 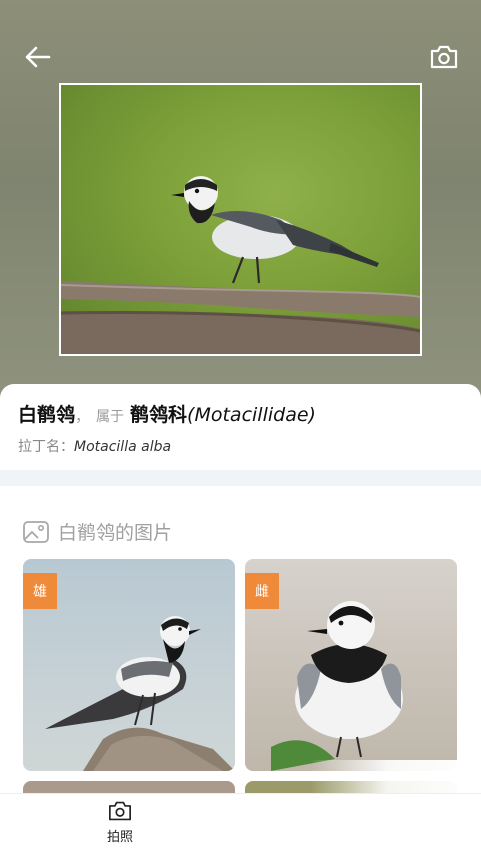 What do you see at coordinates (120, 826) in the screenshot?
I see `take-photo-button: 拍照` at bounding box center [120, 826].